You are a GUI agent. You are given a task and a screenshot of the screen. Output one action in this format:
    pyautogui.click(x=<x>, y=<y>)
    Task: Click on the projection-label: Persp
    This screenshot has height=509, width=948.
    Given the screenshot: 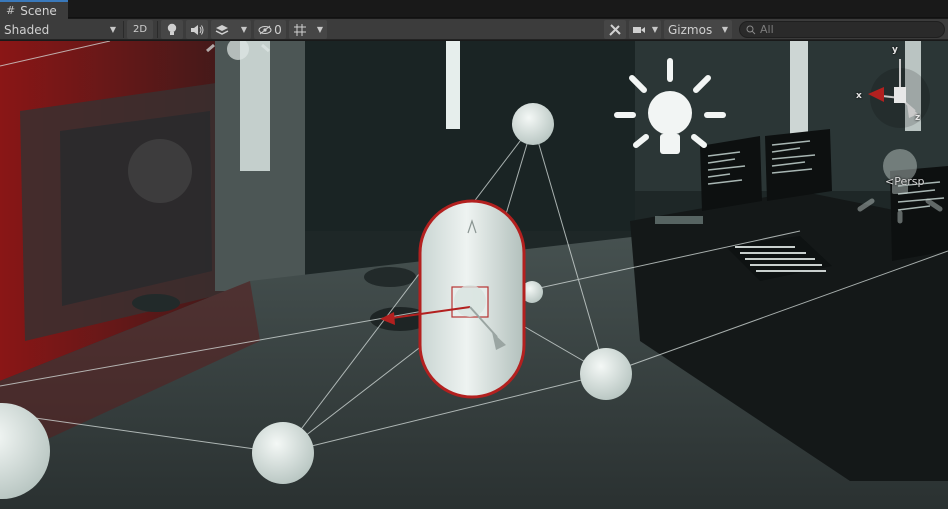 What is the action you would take?
    pyautogui.click(x=909, y=181)
    